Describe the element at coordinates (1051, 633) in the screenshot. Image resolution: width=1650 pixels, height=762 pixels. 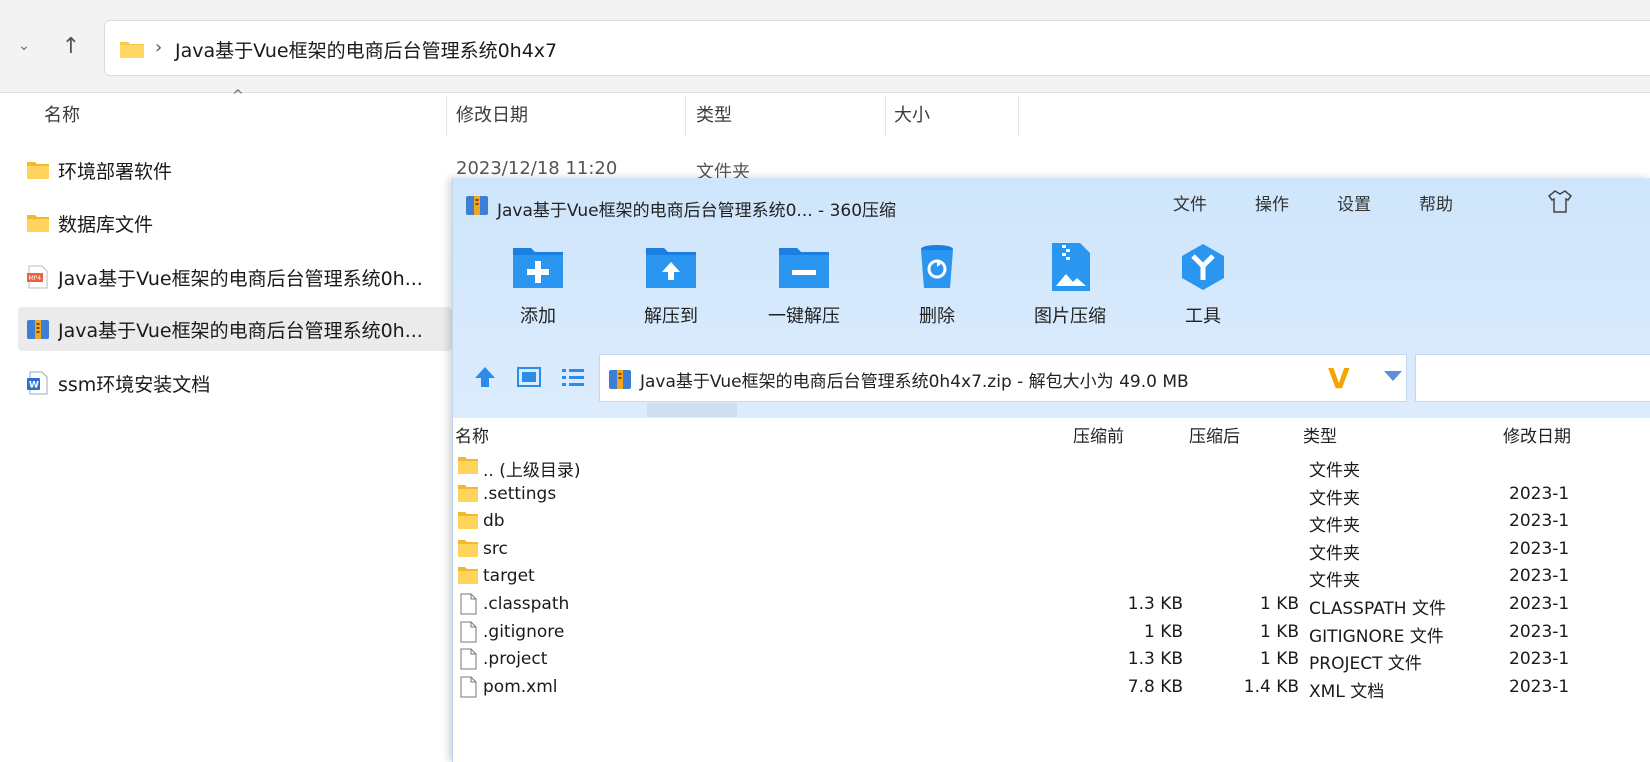
I see `table-row: .gitignore 1 KB 1 KB GITIGNORE 文件 2023-1` at that location.